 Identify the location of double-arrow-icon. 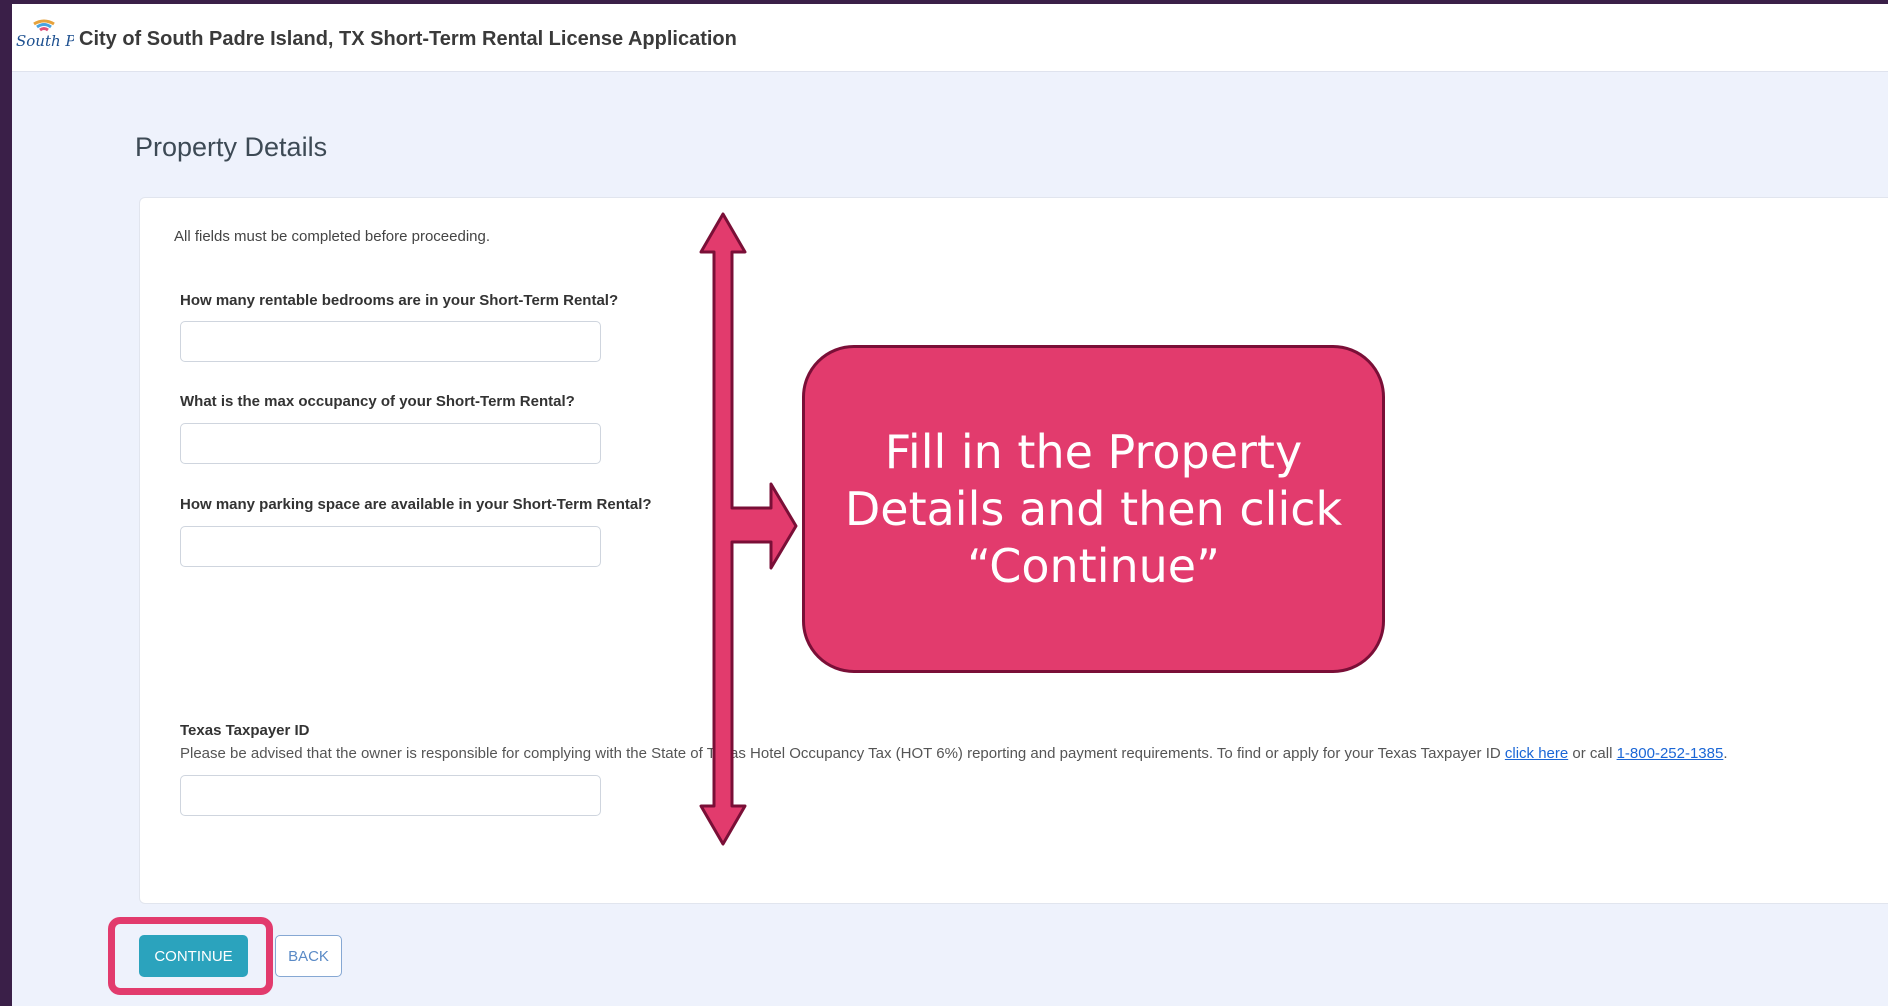
(748, 529).